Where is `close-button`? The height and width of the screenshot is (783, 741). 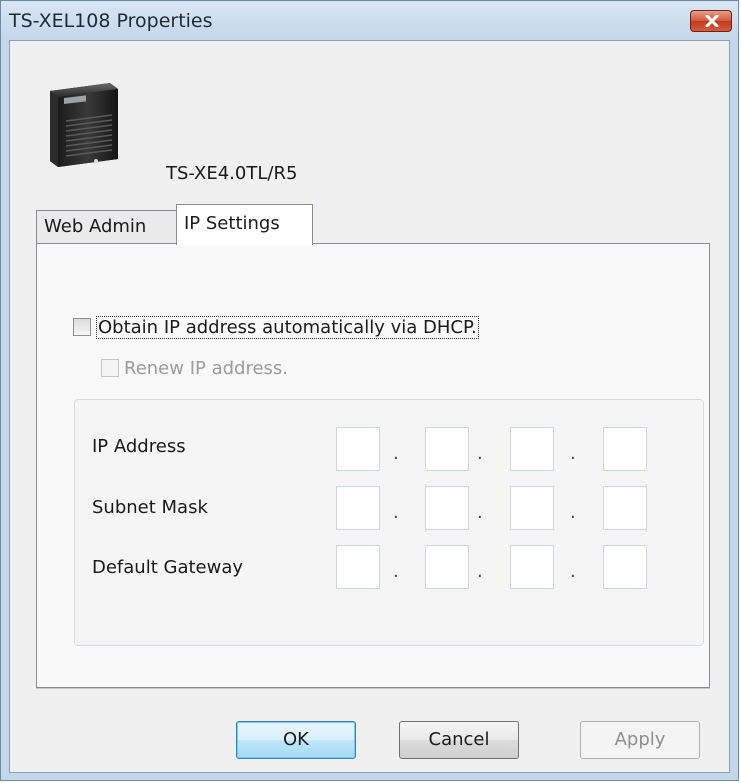 close-button is located at coordinates (711, 21).